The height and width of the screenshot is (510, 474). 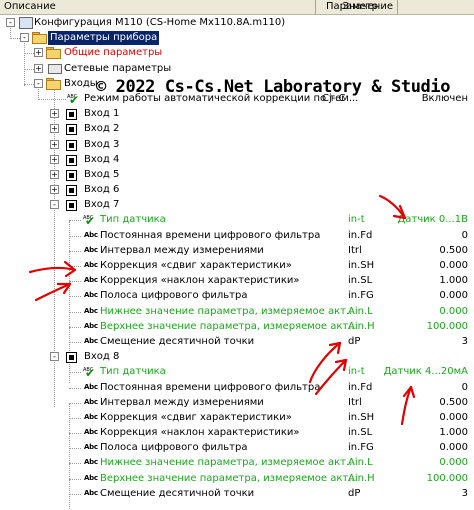 I want to click on param-row: АВС ✔ Тип датчика in-t Датчик 0...1В, so click(x=237, y=220).